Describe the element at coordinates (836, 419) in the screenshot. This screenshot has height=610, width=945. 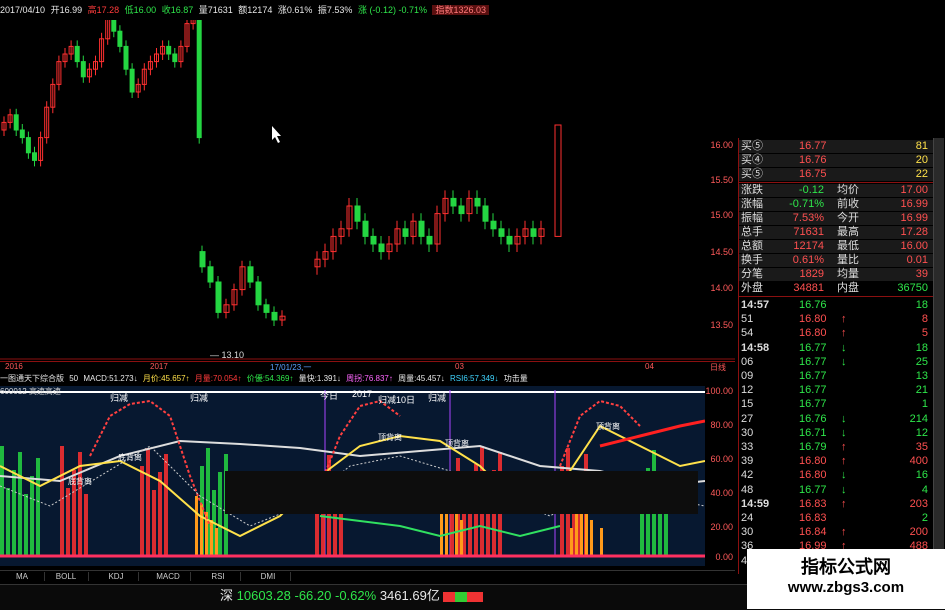
I see `tick-row: 27 16.76 ↓ 214` at that location.